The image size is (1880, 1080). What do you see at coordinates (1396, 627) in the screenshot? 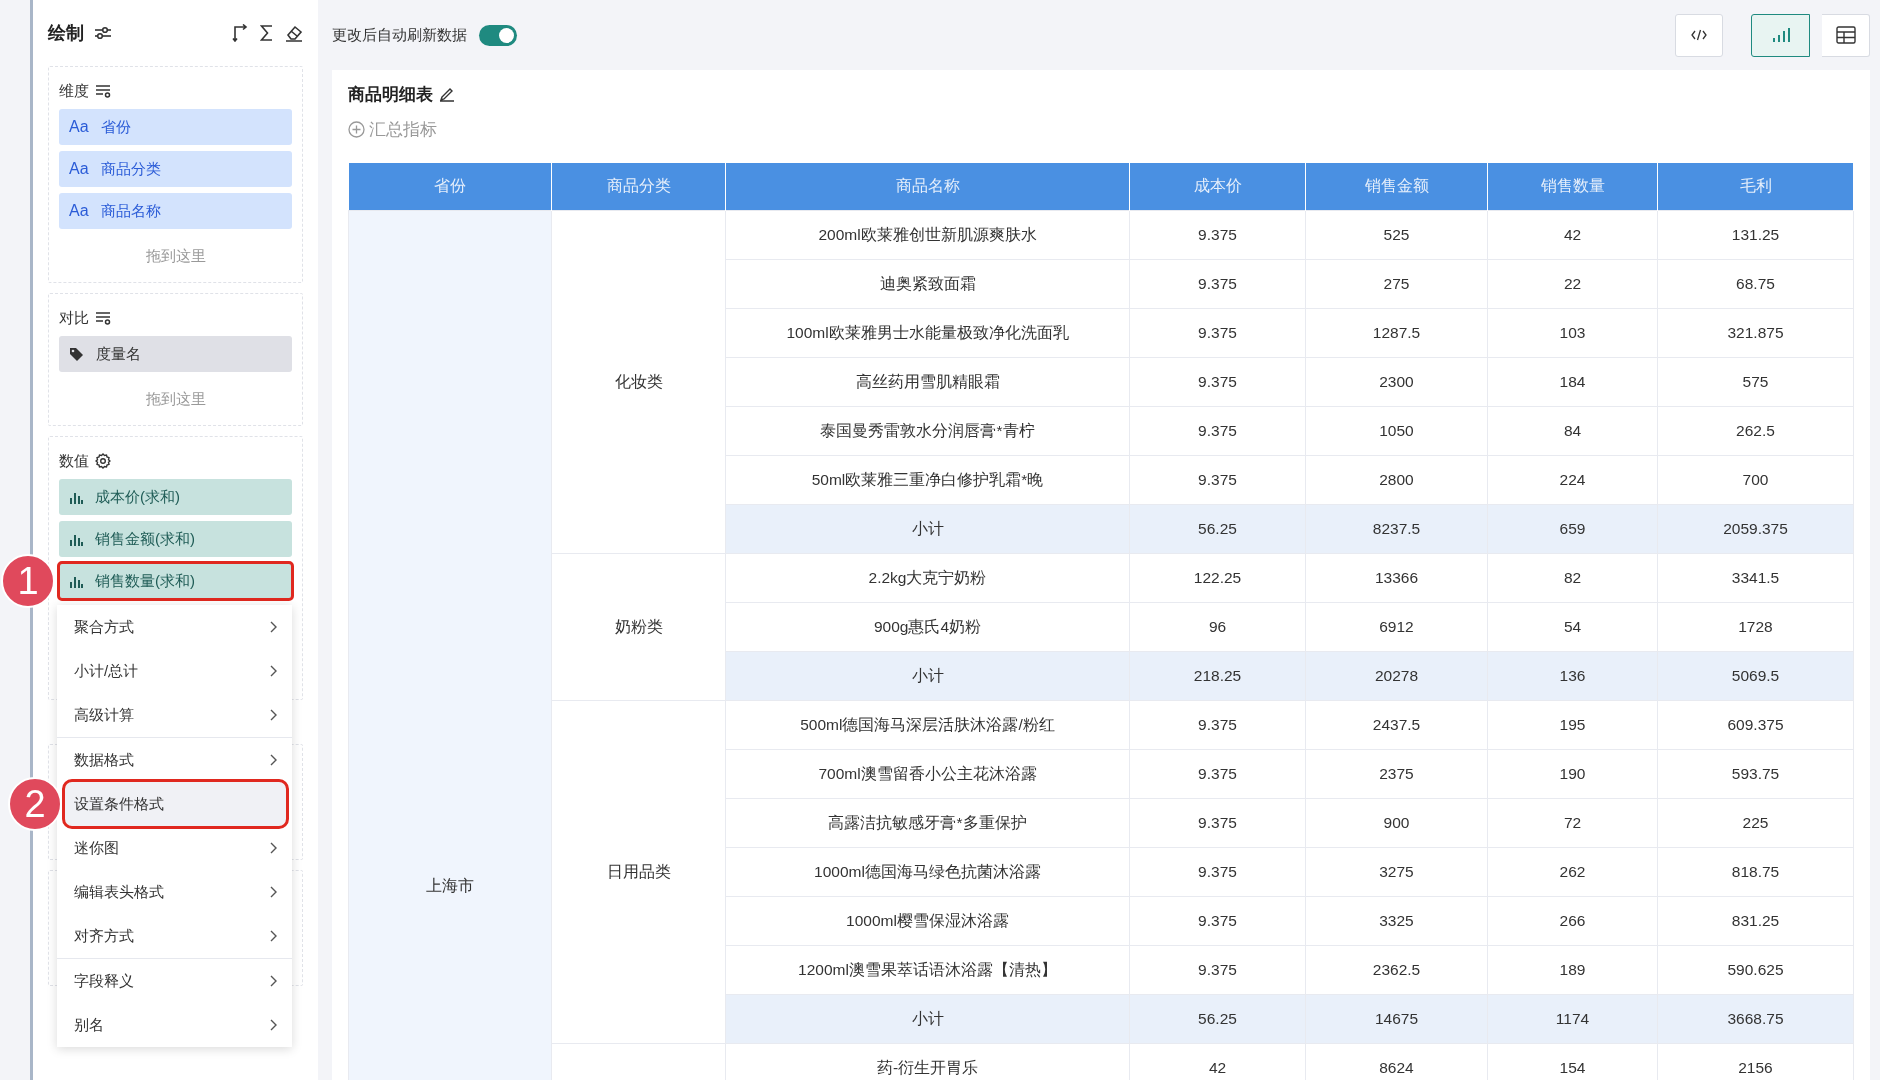
I see `table-cell: 6912` at bounding box center [1396, 627].